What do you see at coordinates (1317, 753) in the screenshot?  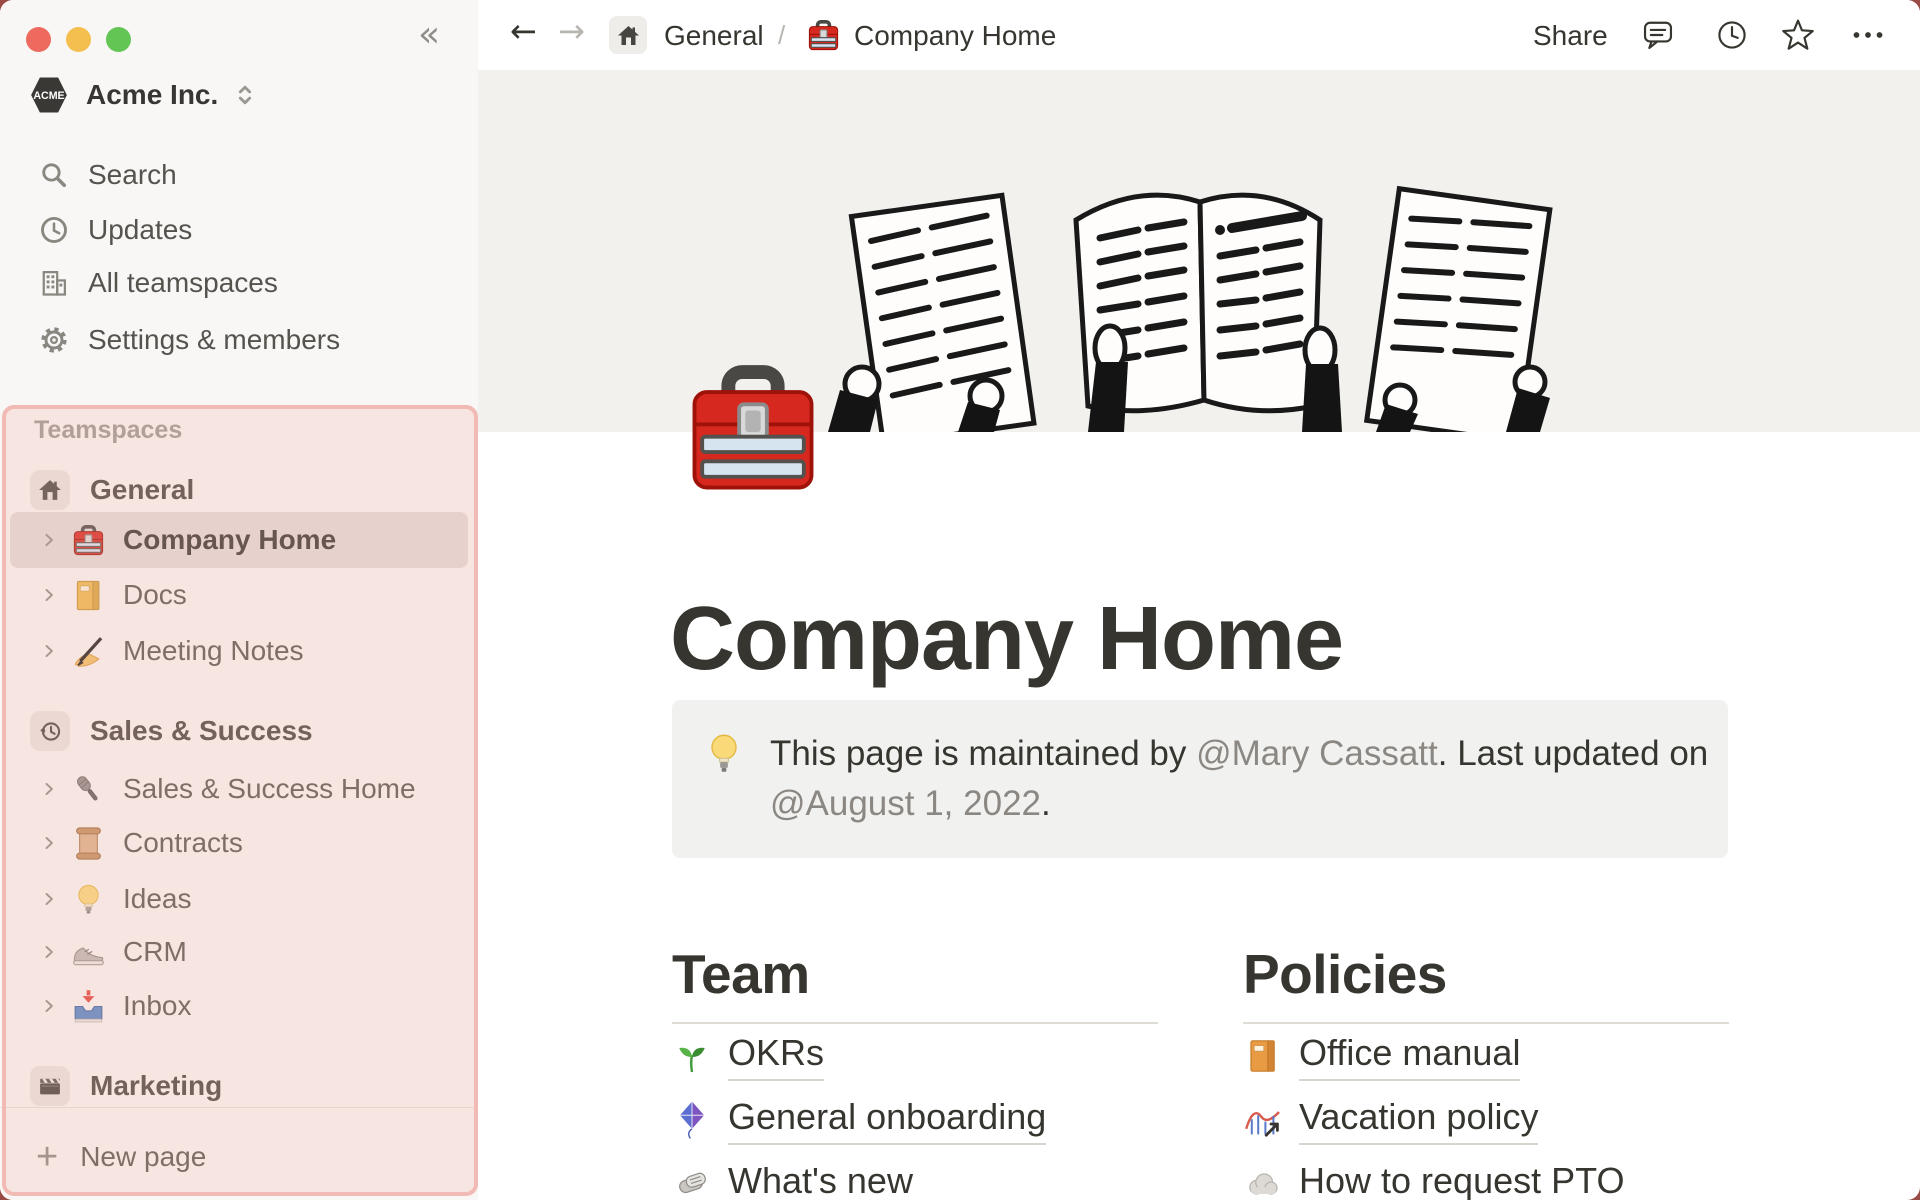 I see `mention-mary-cassatt: @Mary Cassatt` at bounding box center [1317, 753].